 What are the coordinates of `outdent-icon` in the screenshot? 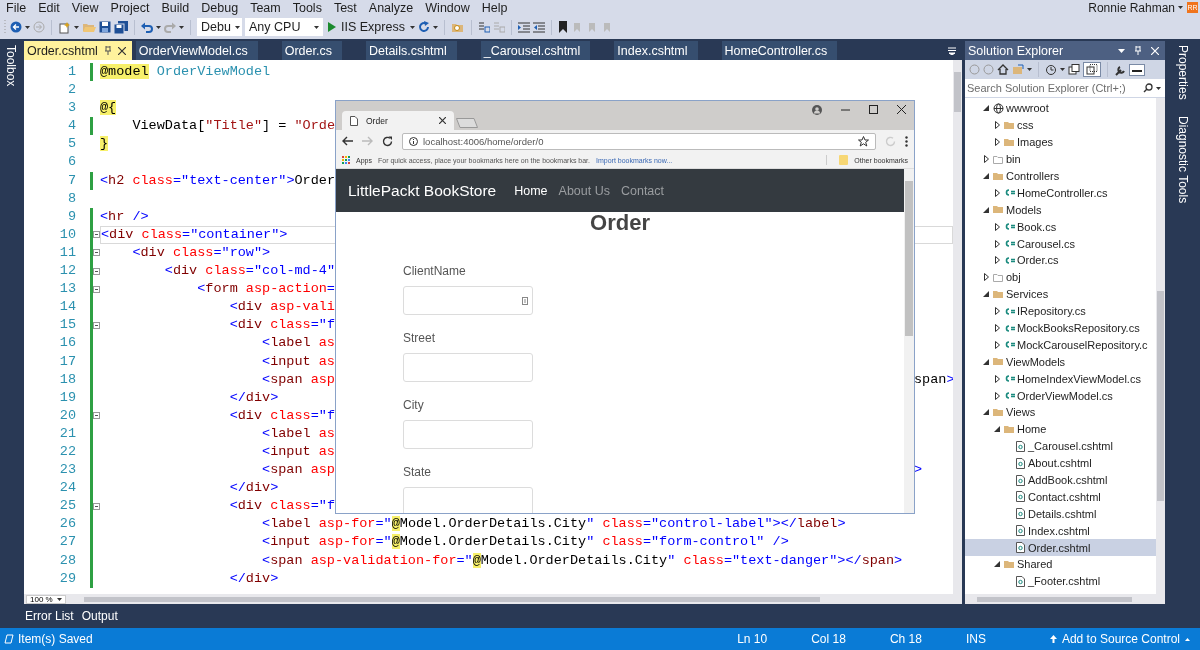 It's located at (523, 27).